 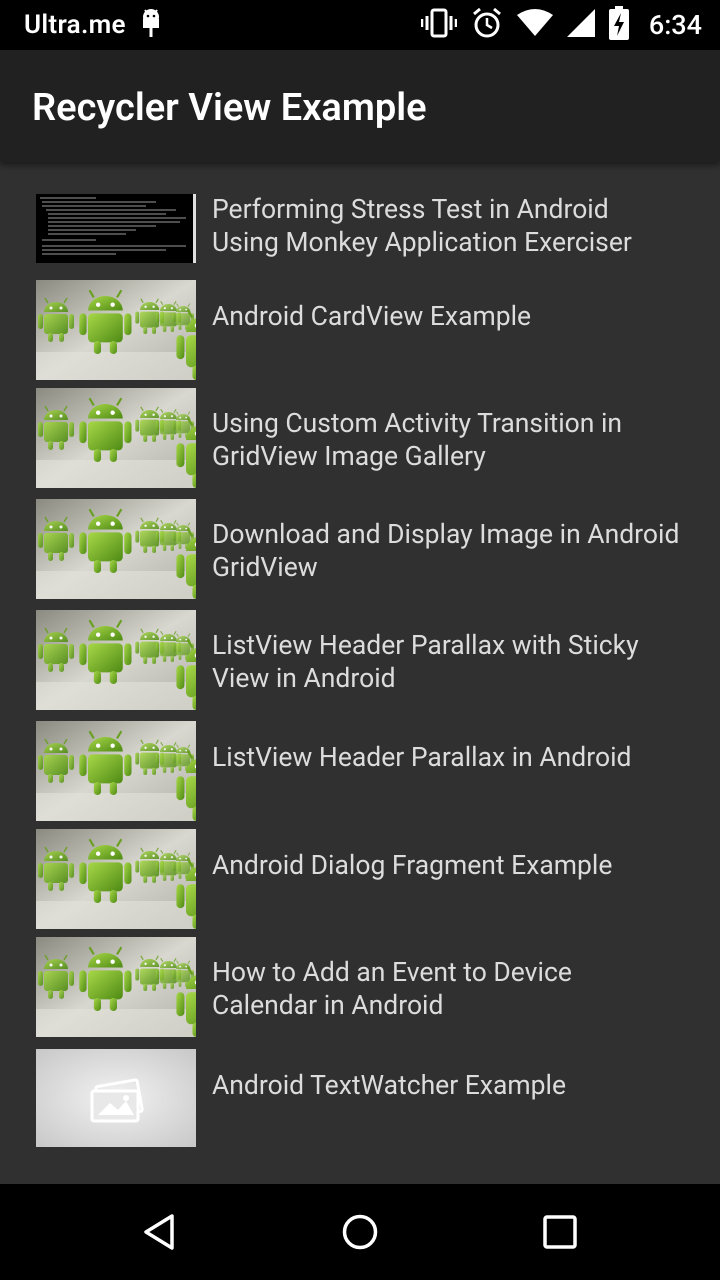 What do you see at coordinates (151, 25) in the screenshot?
I see `android-debug-icon` at bounding box center [151, 25].